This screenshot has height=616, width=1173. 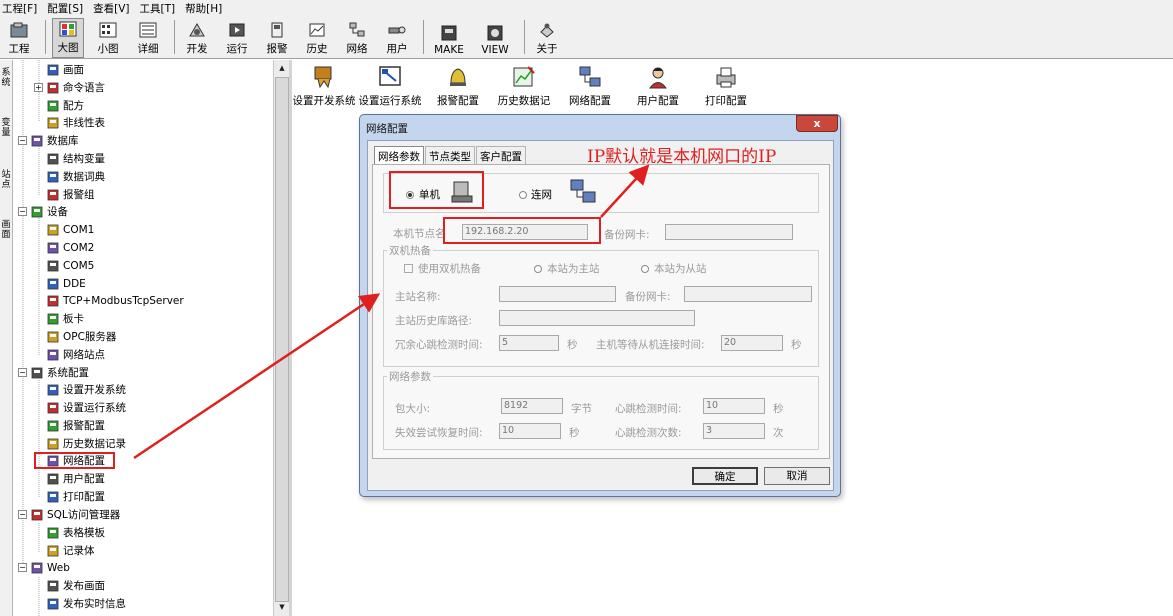 What do you see at coordinates (76, 158) in the screenshot?
I see `tree-item: 结构变量` at bounding box center [76, 158].